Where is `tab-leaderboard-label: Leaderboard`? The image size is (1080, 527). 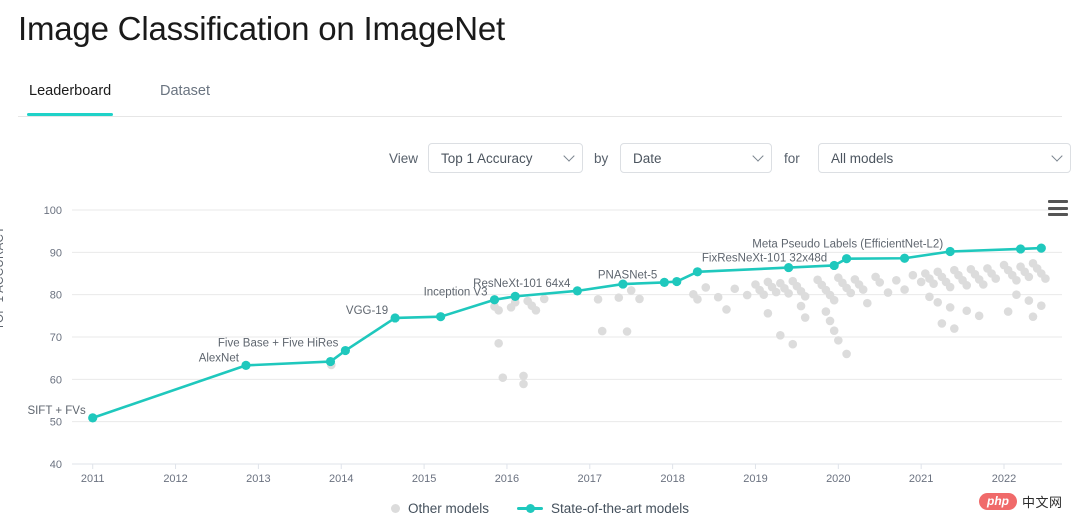
tab-leaderboard-label: Leaderboard is located at coordinates (70, 91).